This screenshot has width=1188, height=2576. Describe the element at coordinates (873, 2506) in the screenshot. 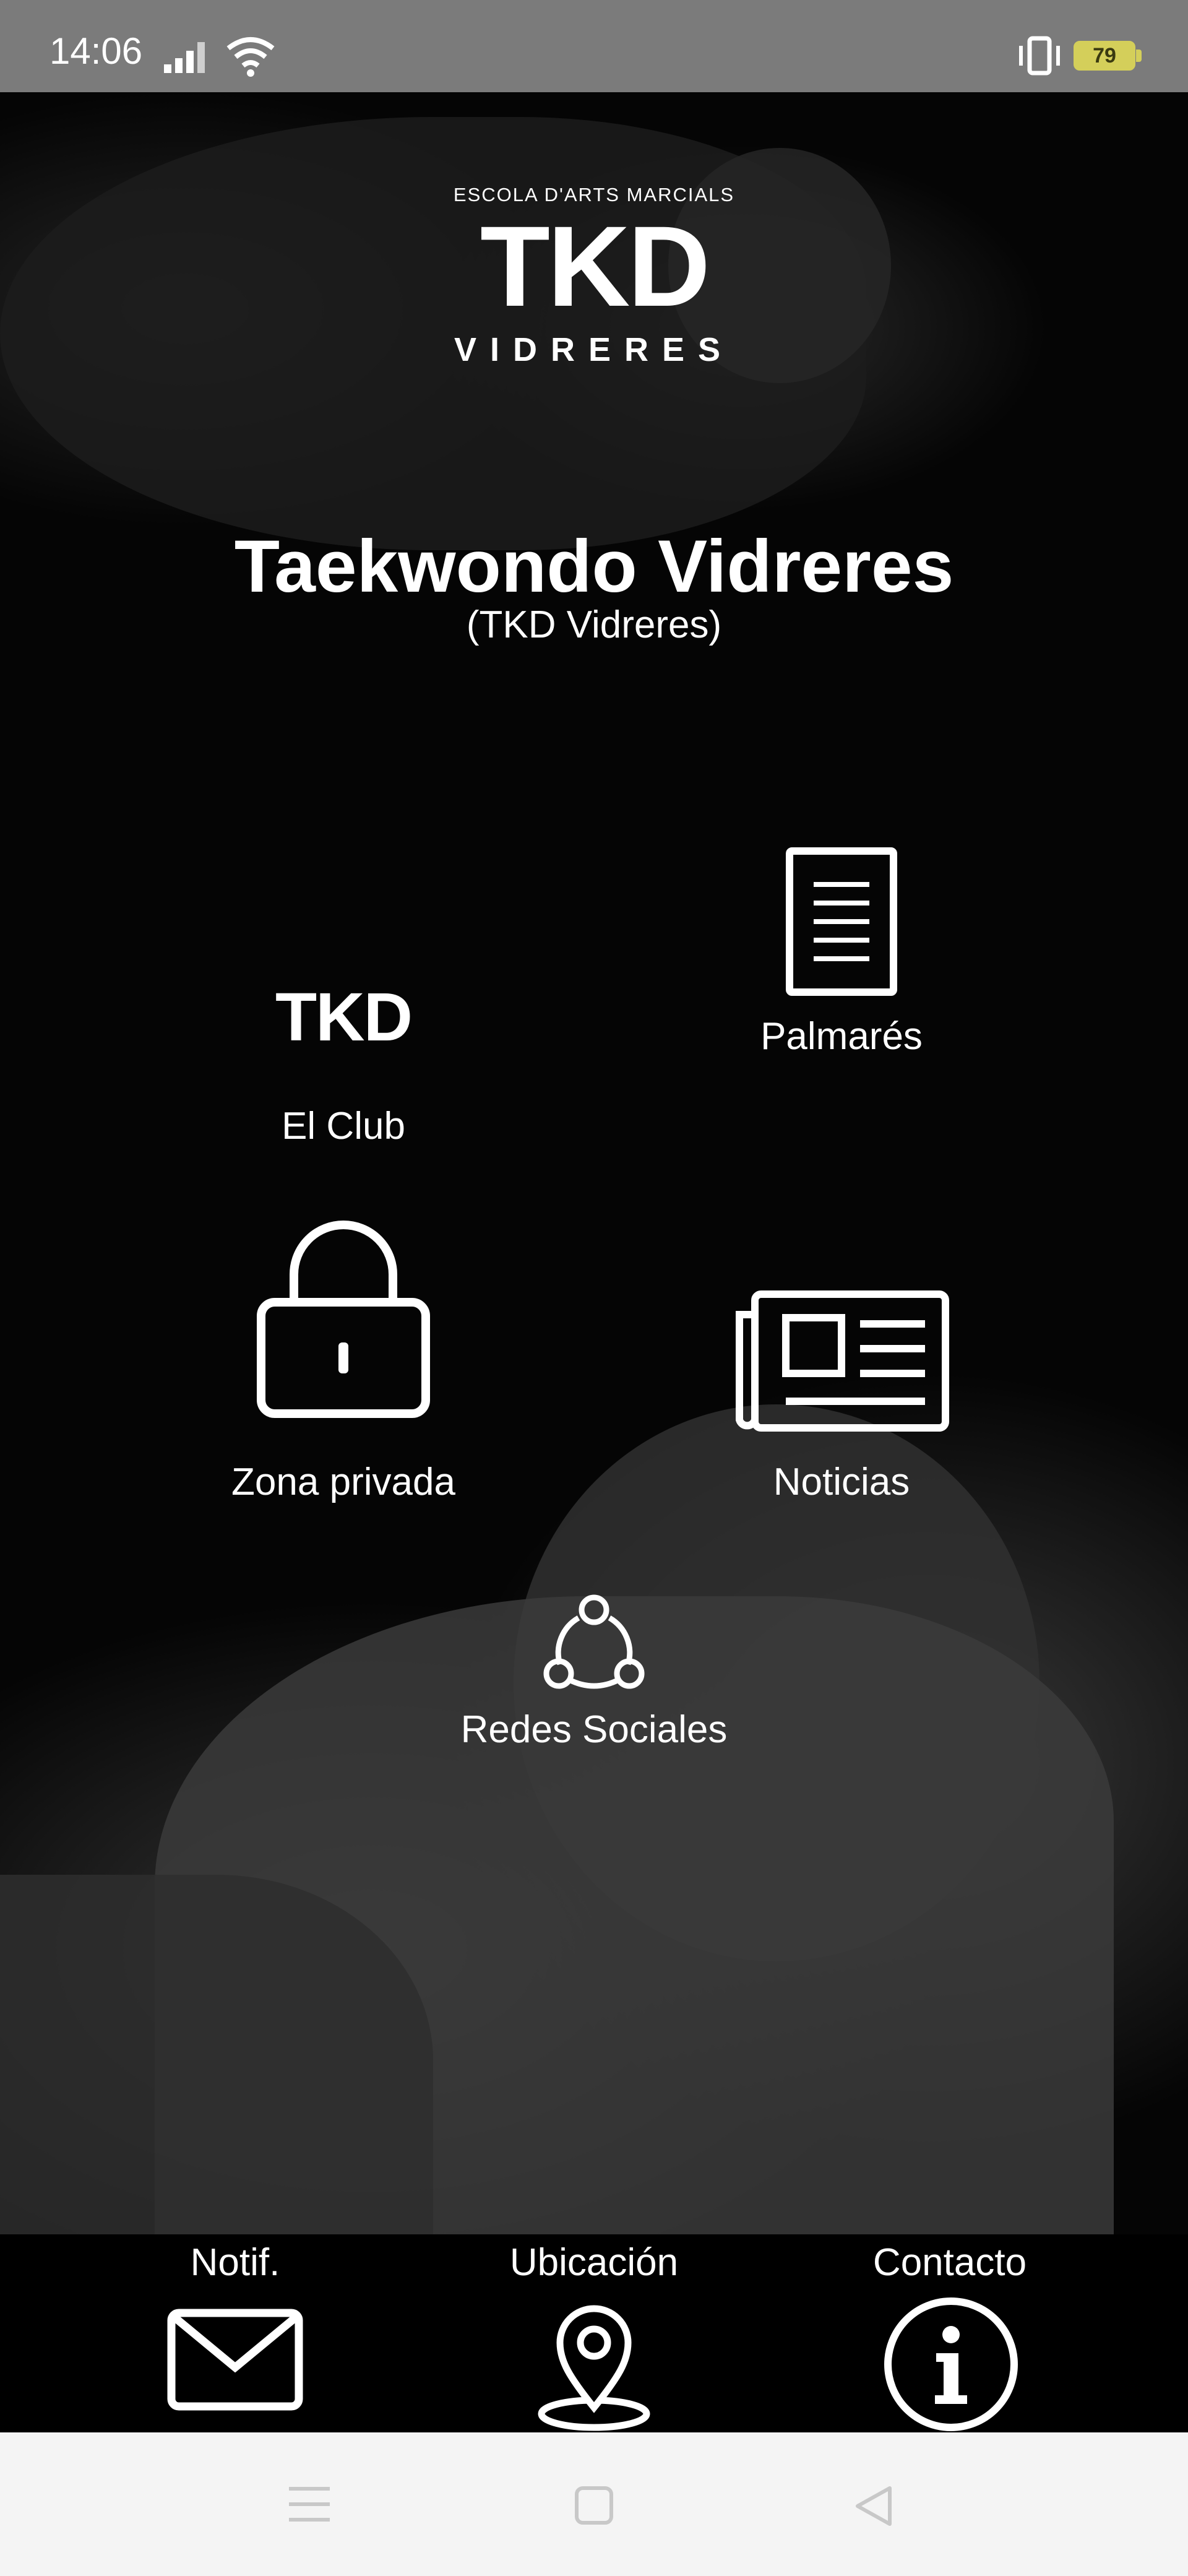

I see `back-icon` at that location.